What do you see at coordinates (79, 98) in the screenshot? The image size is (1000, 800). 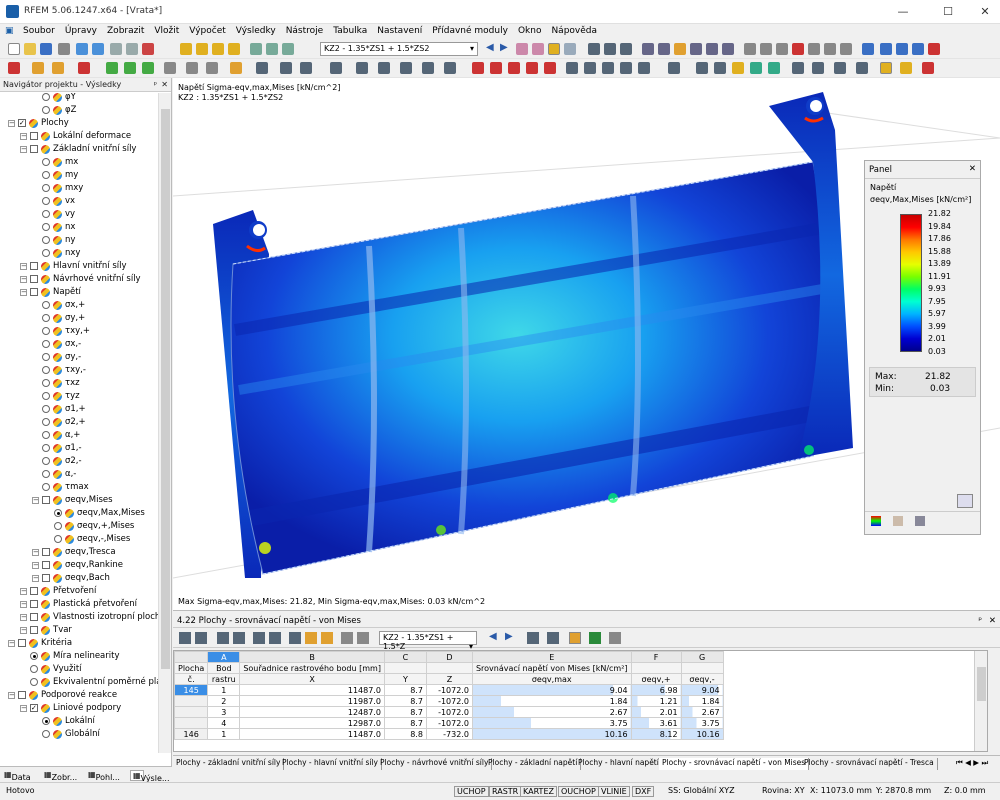 I see `tree-item: φY` at bounding box center [79, 98].